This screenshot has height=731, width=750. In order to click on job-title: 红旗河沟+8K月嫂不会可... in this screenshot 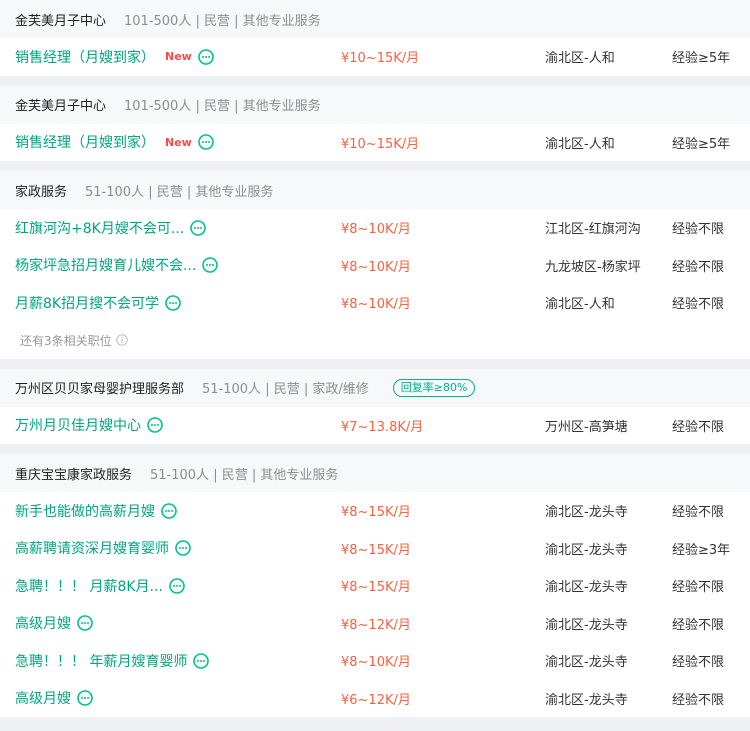, I will do `click(99, 228)`.